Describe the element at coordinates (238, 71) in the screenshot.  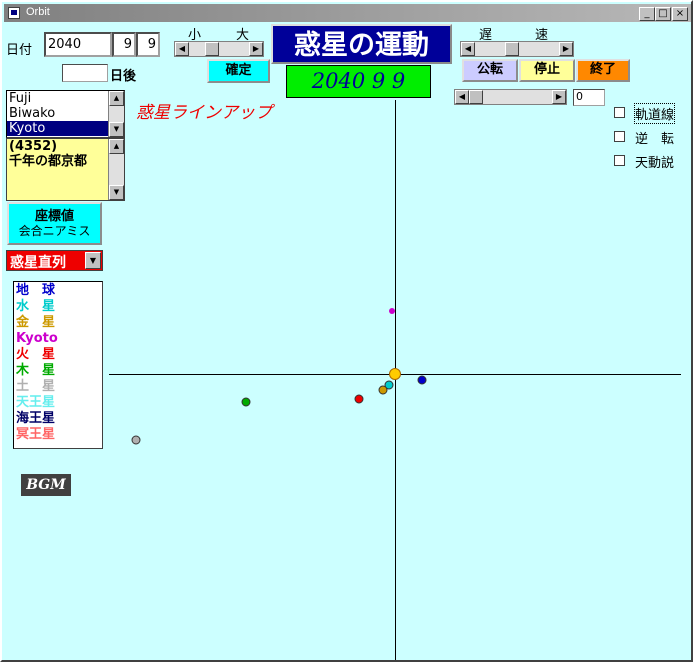
I see `confirm-button: 確定` at that location.